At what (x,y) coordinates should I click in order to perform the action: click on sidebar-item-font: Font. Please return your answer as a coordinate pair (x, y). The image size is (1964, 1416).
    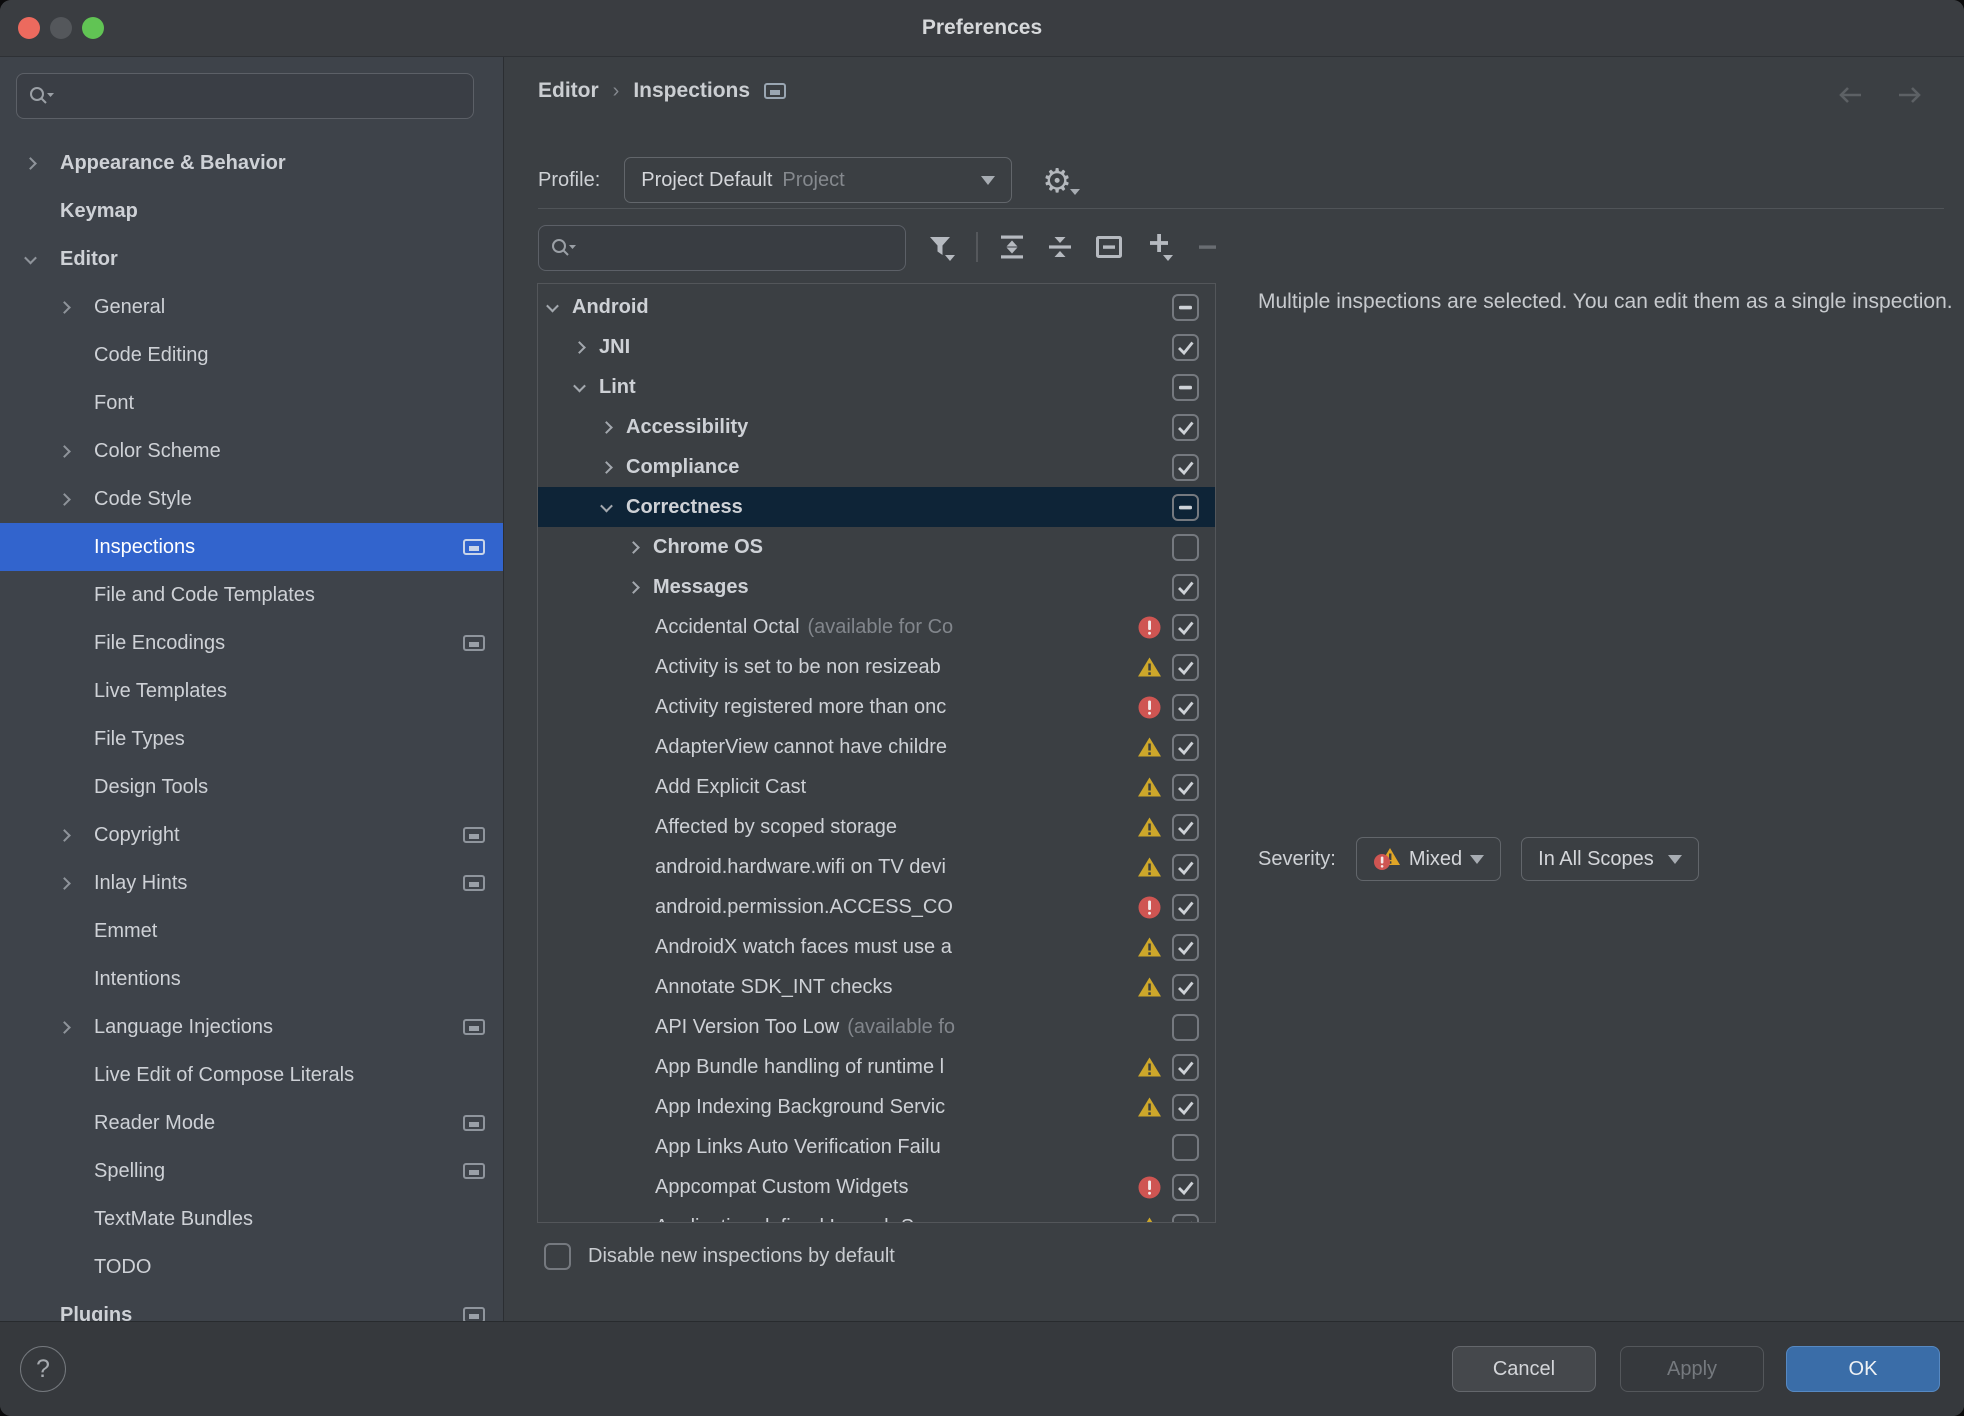
    Looking at the image, I should click on (251, 403).